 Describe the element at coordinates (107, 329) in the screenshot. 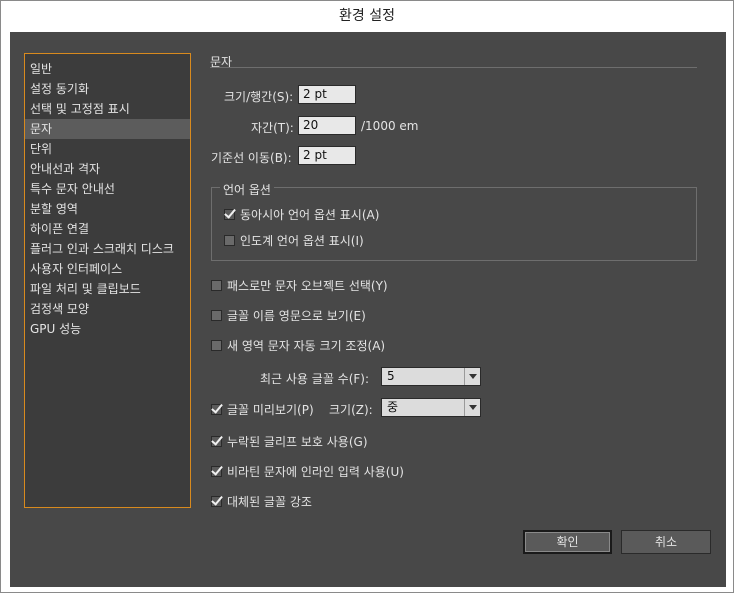

I see `sidebar-item: GPU 성능` at that location.